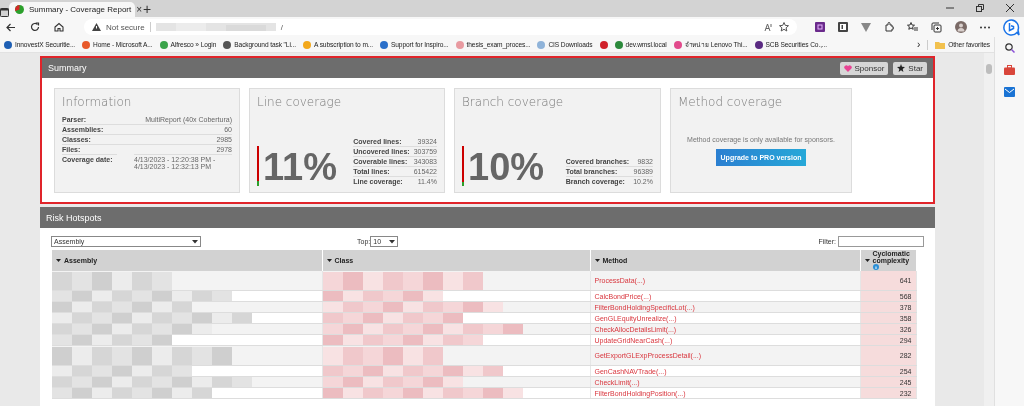  Describe the element at coordinates (80, 9) in the screenshot. I see `tab-title: Summary - Coverage Report` at that location.